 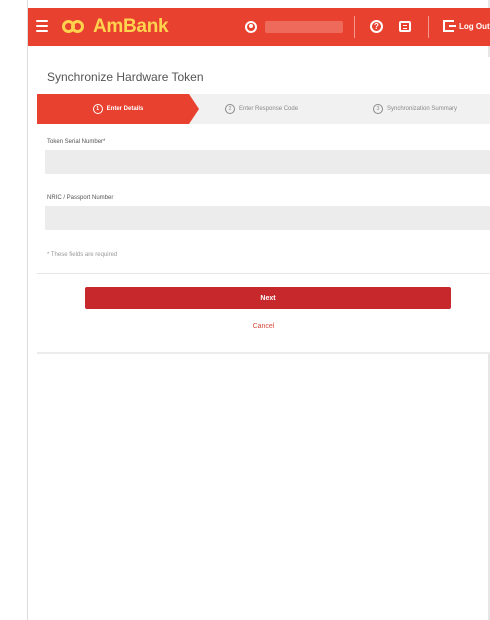 What do you see at coordinates (125, 77) in the screenshot?
I see `page-title: Synchronize Hardware Token` at bounding box center [125, 77].